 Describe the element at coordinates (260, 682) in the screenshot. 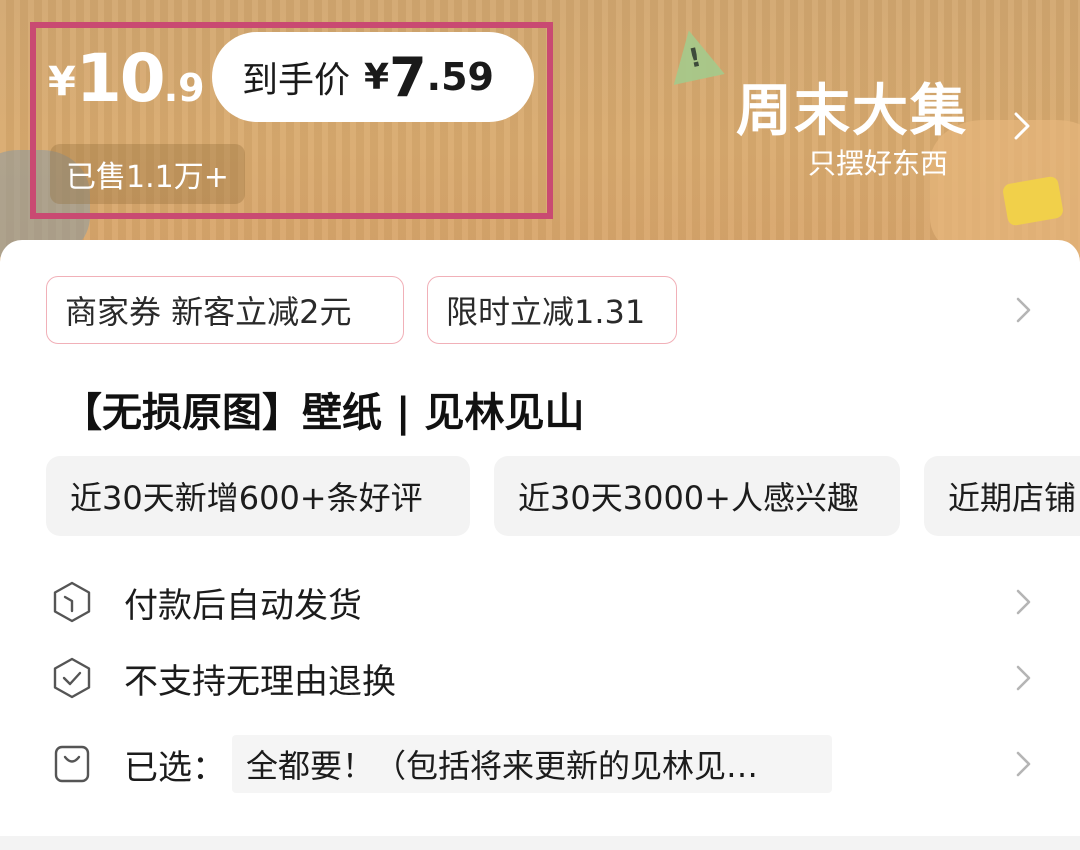

I see `returns-label: 不支持无理由退换` at that location.